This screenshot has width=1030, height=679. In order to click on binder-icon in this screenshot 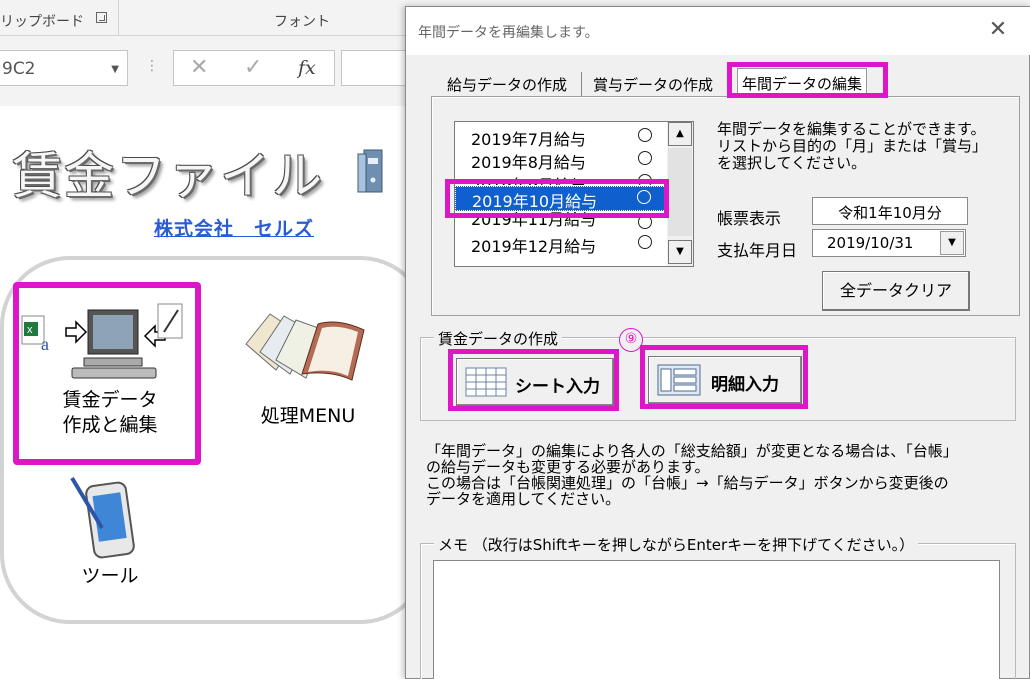, I will do `click(370, 171)`.